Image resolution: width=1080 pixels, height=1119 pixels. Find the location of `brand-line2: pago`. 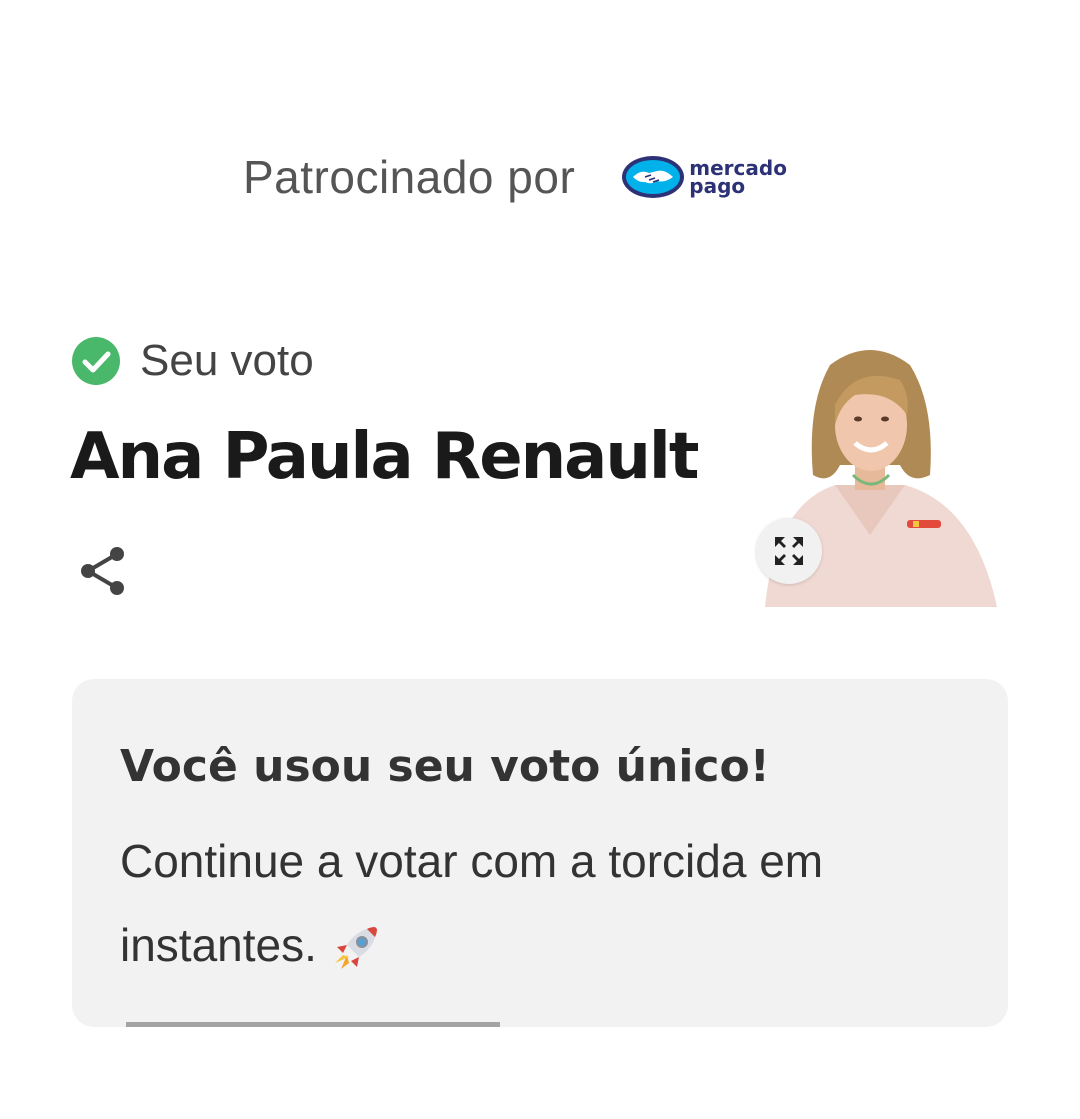

brand-line2: pago is located at coordinates (717, 186).